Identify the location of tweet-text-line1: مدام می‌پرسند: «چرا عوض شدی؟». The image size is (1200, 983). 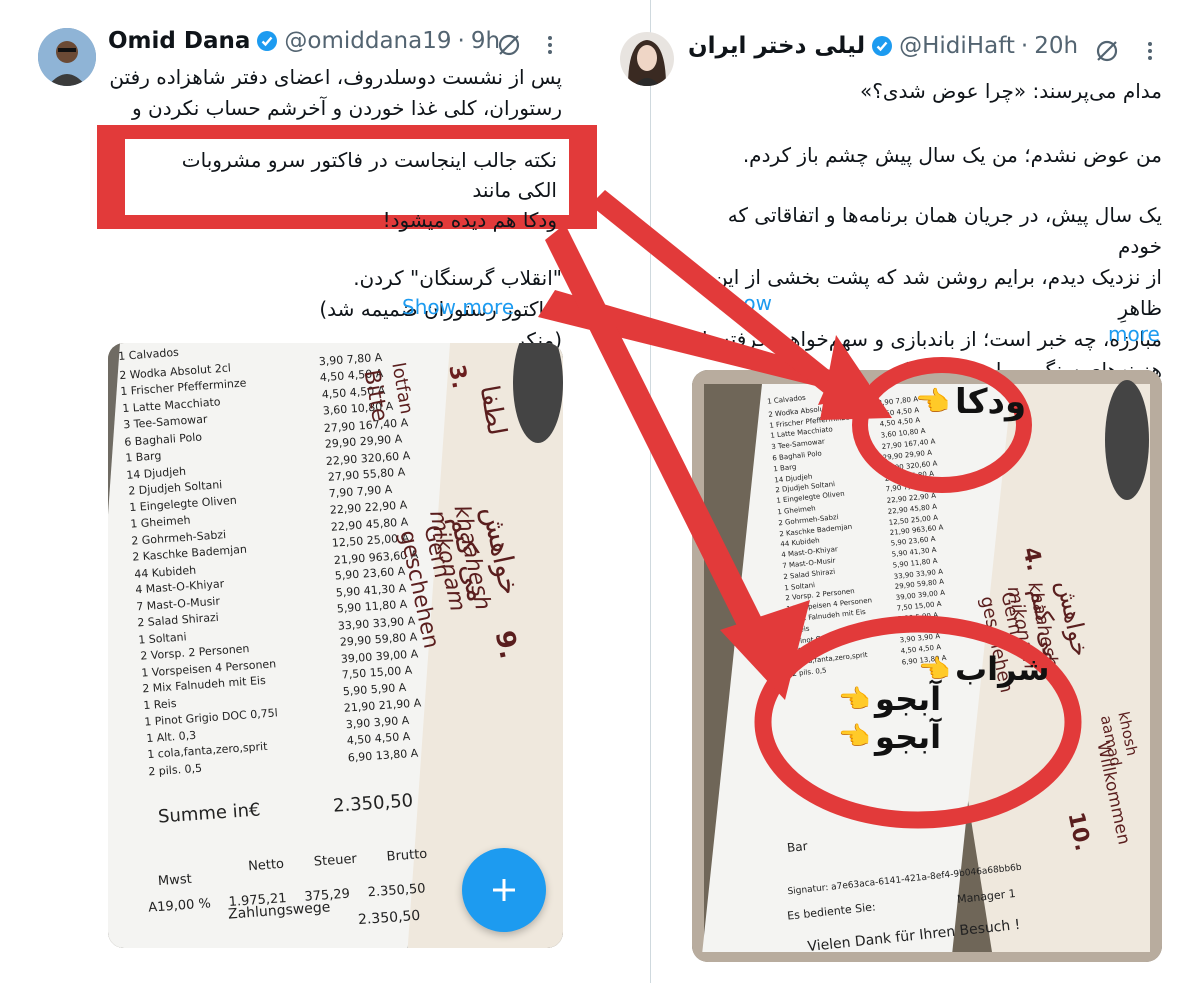
(1011, 91).